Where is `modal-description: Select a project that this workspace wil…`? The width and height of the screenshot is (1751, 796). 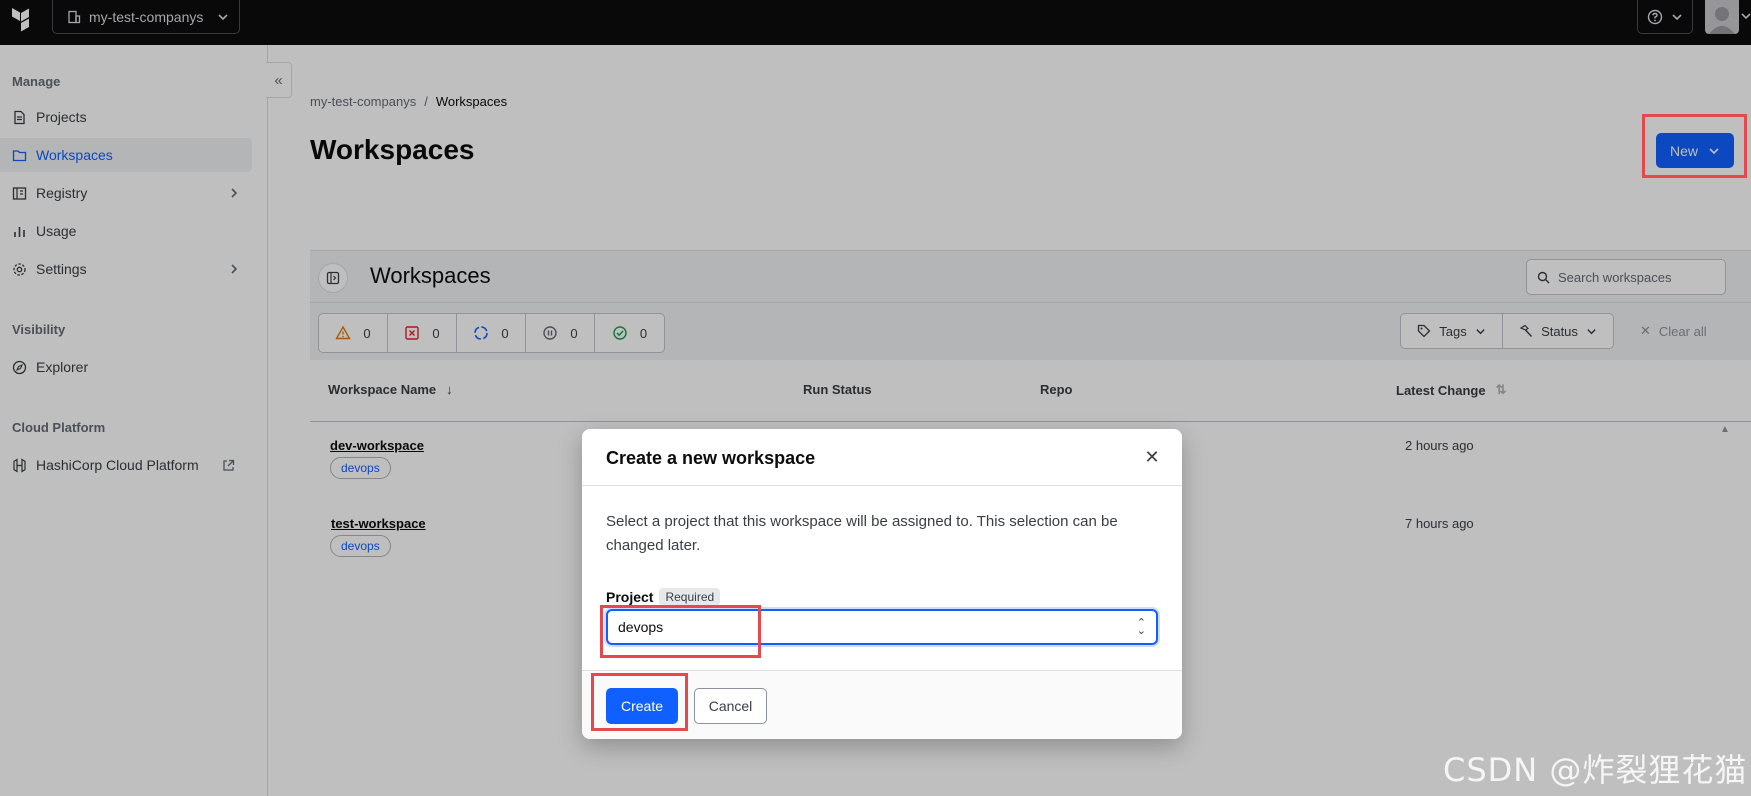 modal-description: Select a project that this workspace wil… is located at coordinates (862, 533).